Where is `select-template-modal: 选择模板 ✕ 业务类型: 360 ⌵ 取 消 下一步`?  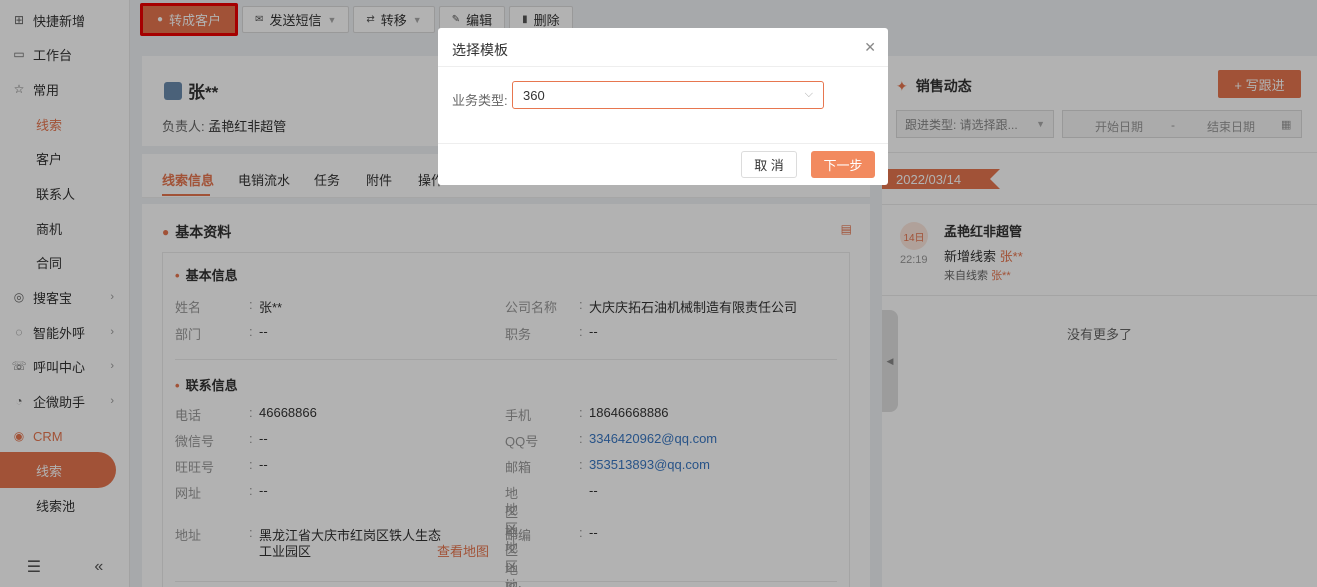
select-template-modal: 选择模板 ✕ 业务类型: 360 ⌵ 取 消 下一步 is located at coordinates (663, 106).